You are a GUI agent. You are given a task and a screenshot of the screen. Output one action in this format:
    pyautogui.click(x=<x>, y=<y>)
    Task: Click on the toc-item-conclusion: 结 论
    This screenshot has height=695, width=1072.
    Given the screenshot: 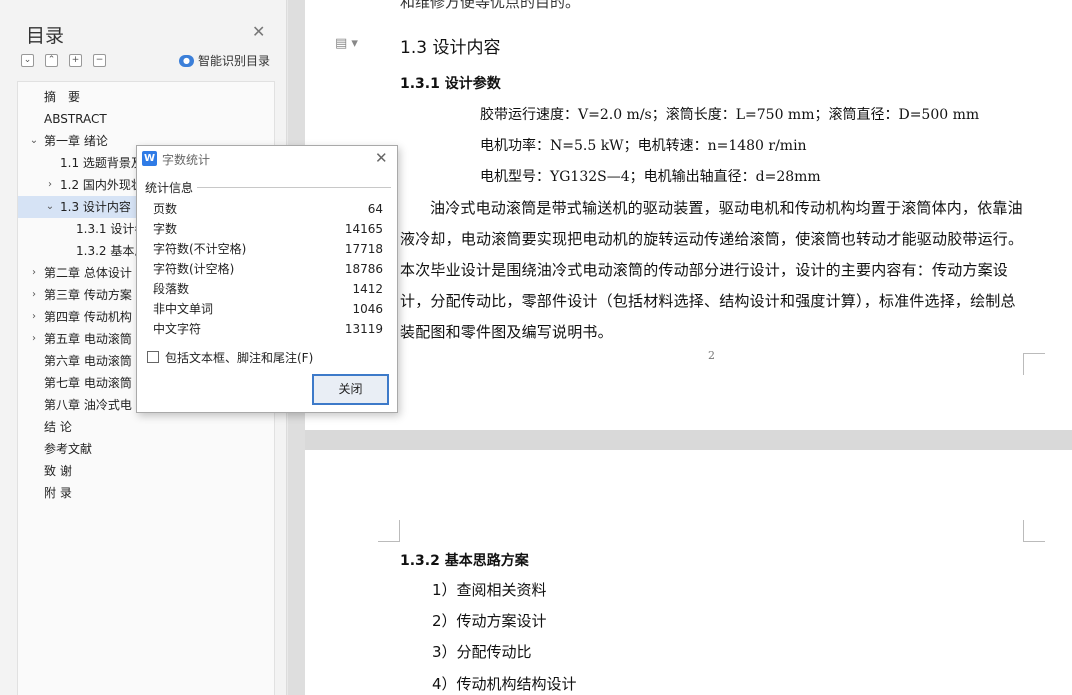 What is the action you would take?
    pyautogui.click(x=146, y=427)
    